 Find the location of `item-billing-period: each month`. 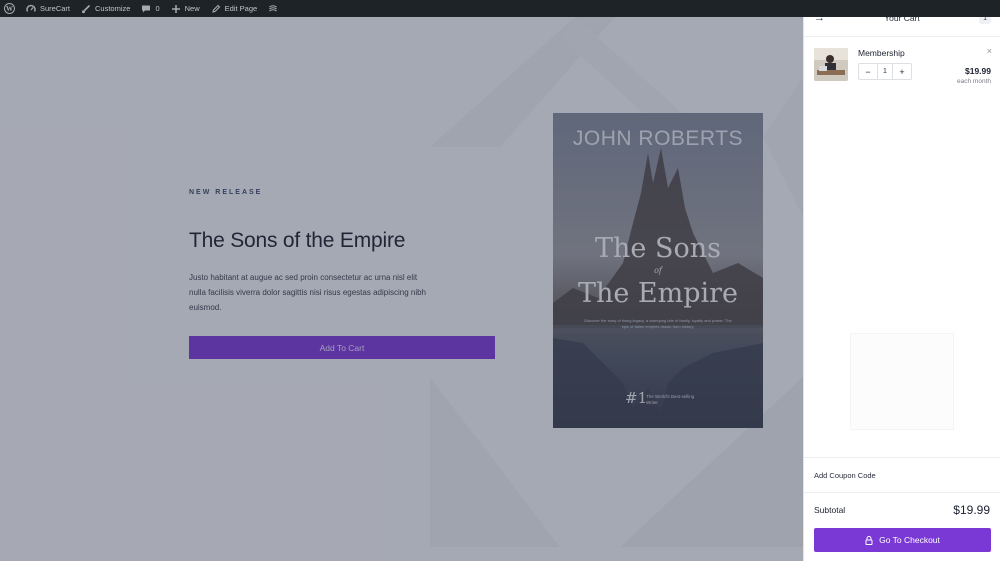

item-billing-period: each month is located at coordinates (974, 81).